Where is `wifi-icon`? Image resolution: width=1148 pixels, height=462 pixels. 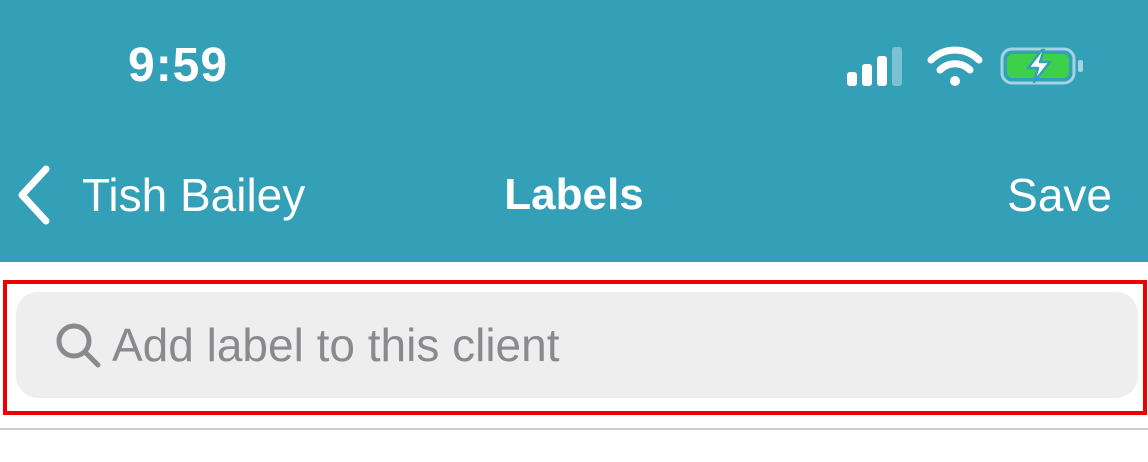
wifi-icon is located at coordinates (955, 66).